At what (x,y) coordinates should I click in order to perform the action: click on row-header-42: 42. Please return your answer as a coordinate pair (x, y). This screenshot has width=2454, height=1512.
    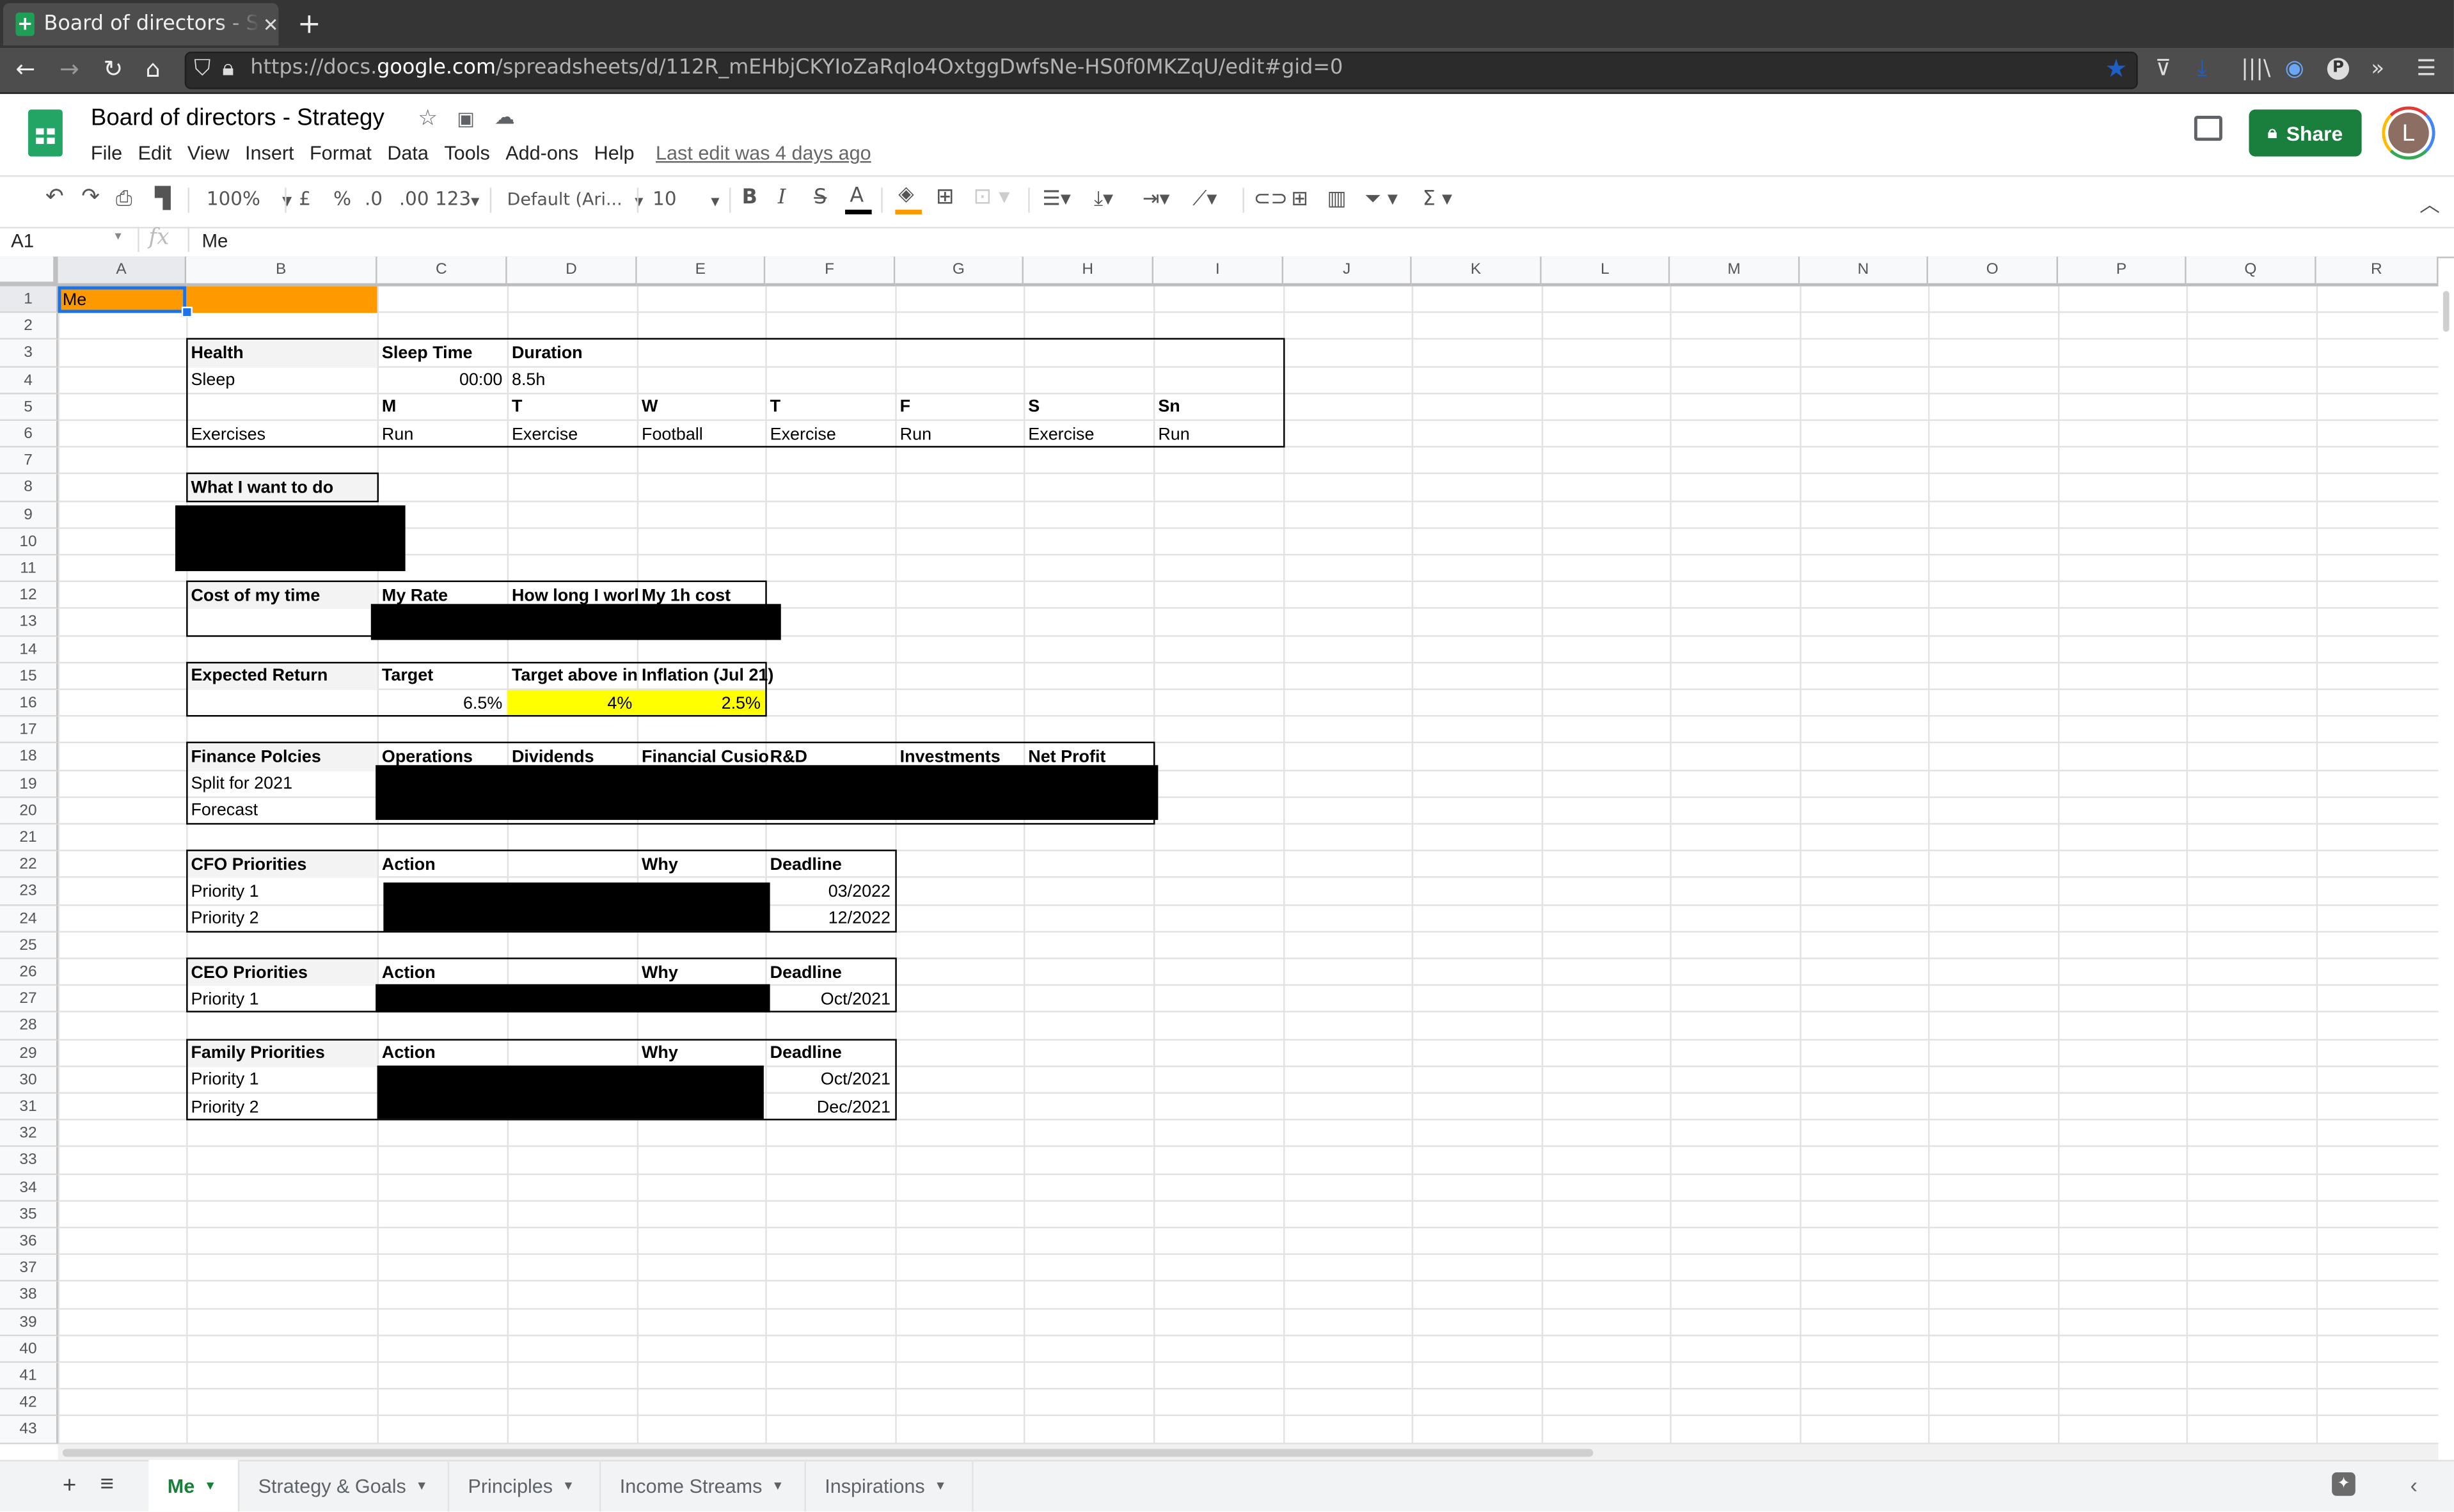
    Looking at the image, I should click on (29, 1403).